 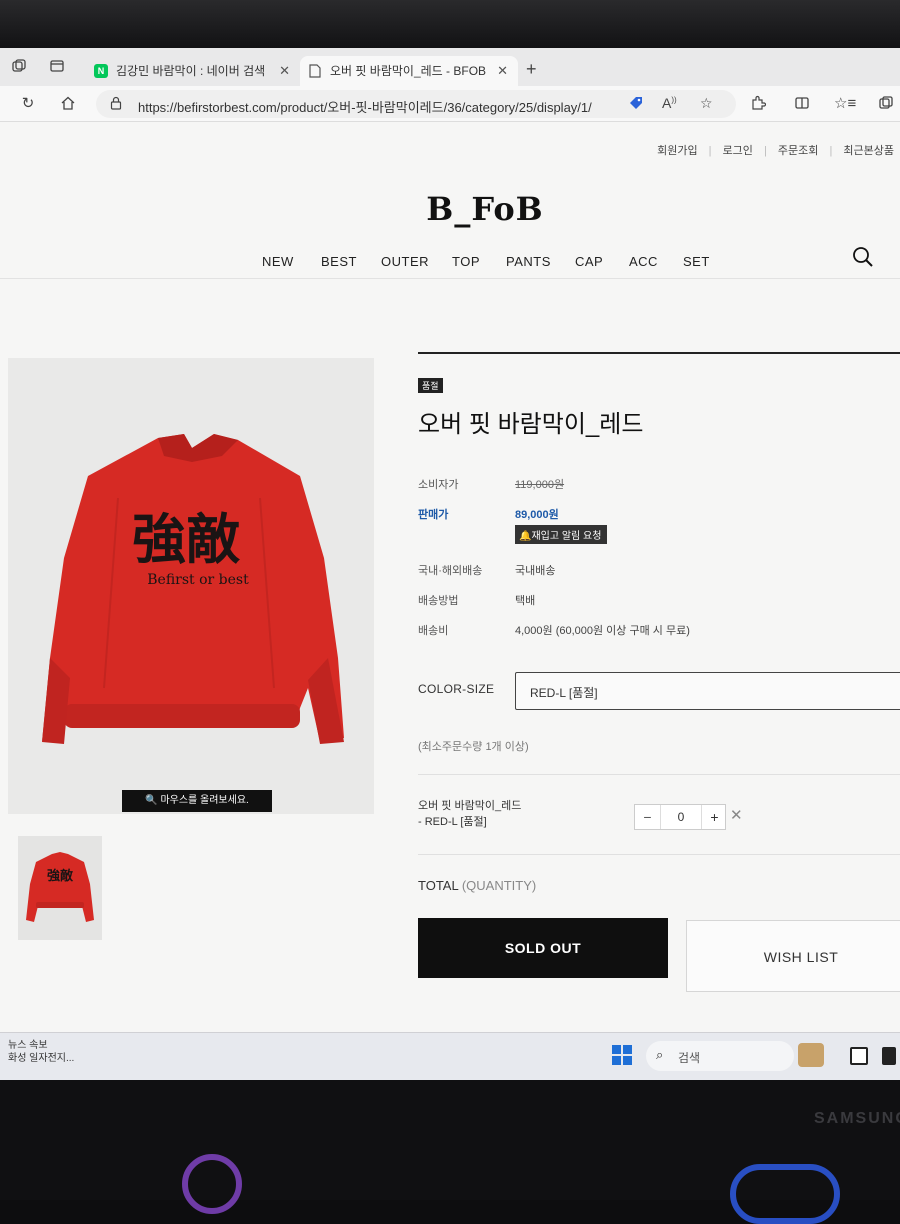 I want to click on taskbar-search: ⌕ 검색, so click(x=720, y=1056).